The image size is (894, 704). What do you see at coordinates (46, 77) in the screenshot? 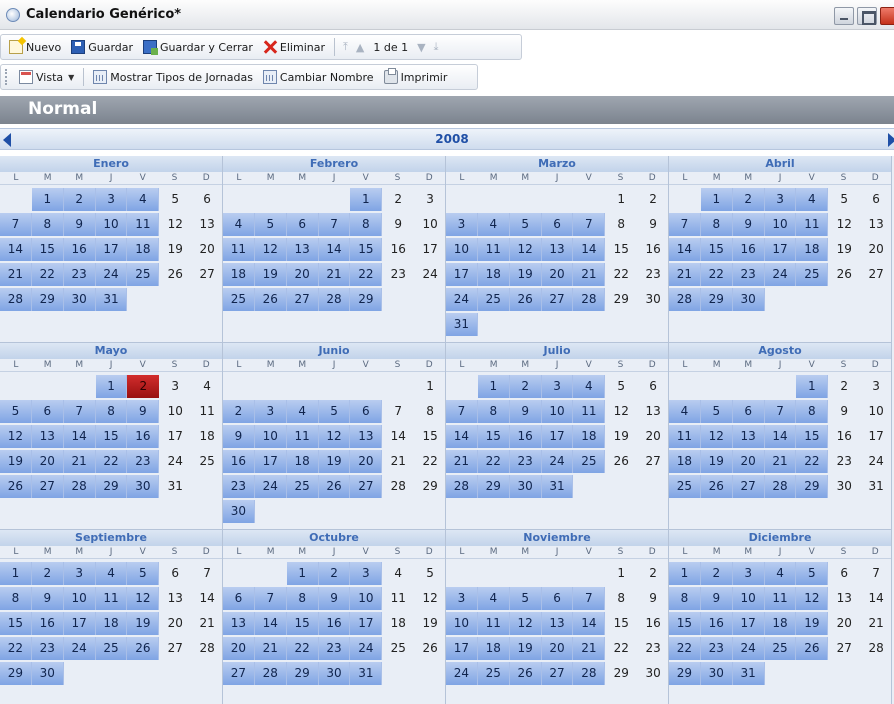
I see `view-dropdown-button: Vista ▼` at bounding box center [46, 77].